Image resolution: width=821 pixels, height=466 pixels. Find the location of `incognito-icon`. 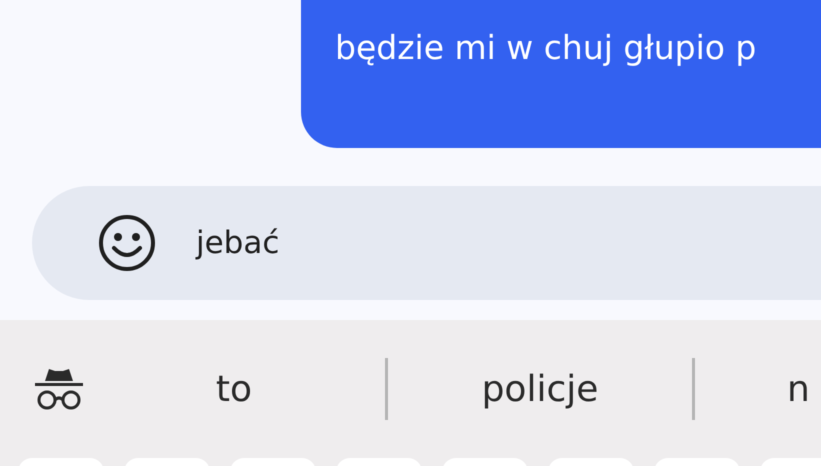

incognito-icon is located at coordinates (59, 389).